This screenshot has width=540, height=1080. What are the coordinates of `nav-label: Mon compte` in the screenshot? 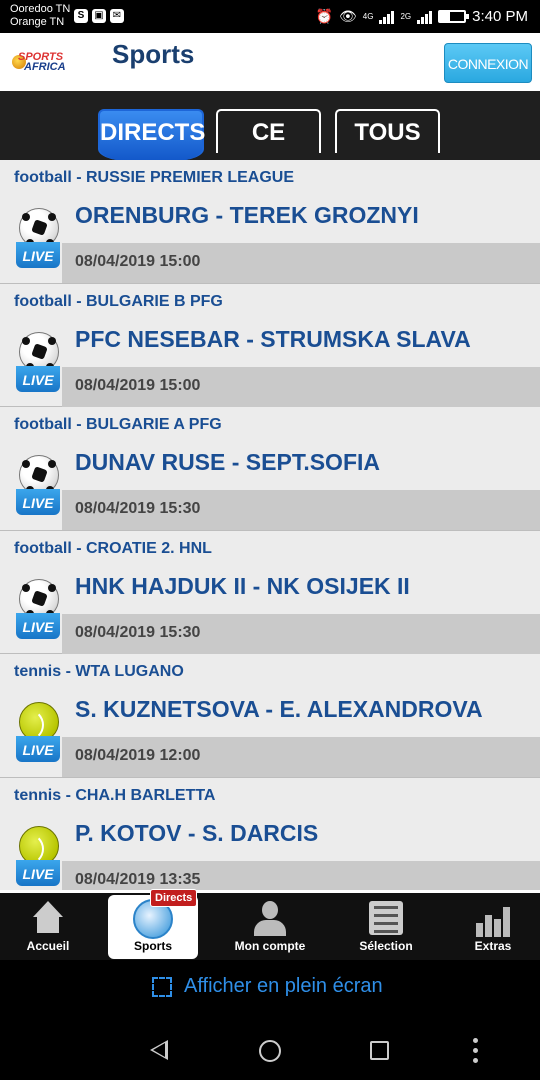 It's located at (270, 946).